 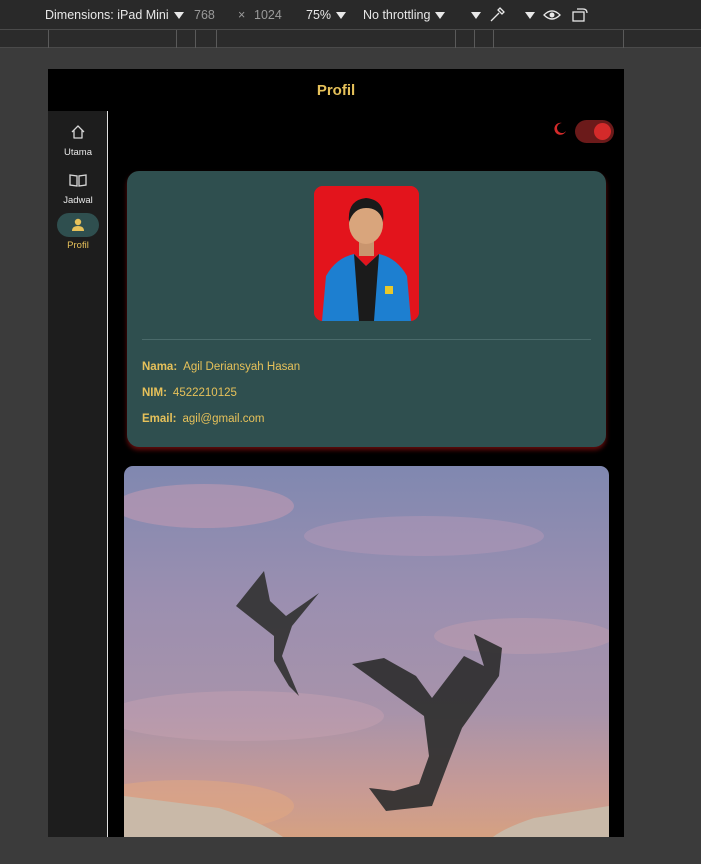 What do you see at coordinates (78, 152) in the screenshot?
I see `nav-label: Utama` at bounding box center [78, 152].